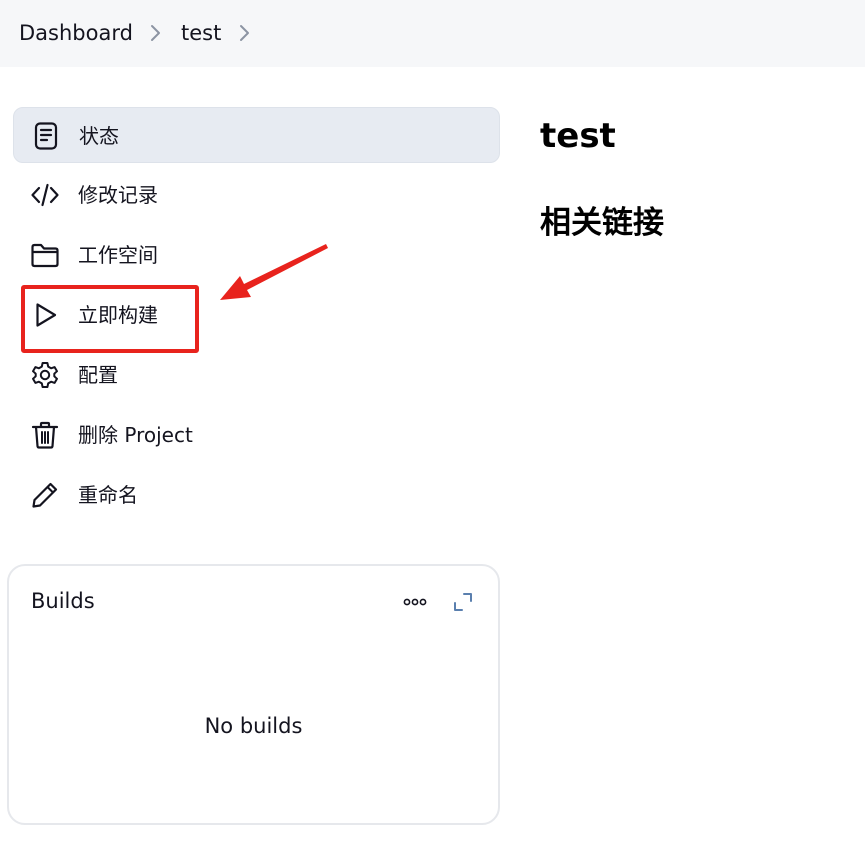 The image size is (865, 862). Describe the element at coordinates (135, 435) in the screenshot. I see `sidebar-item-label: 删除 Project` at that location.